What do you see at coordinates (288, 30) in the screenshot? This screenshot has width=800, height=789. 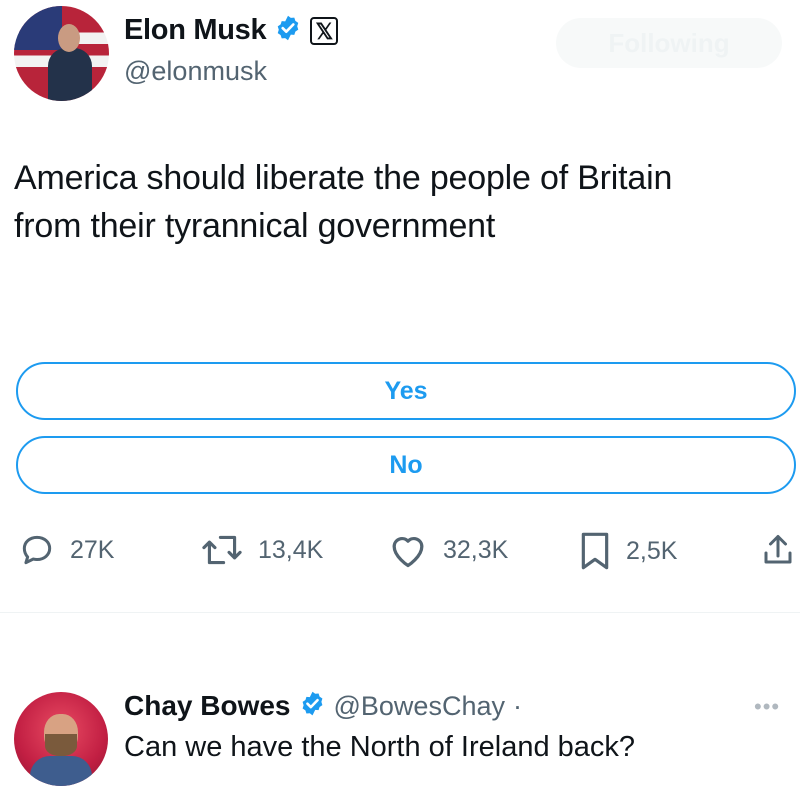 I see `verified-badge-icon` at bounding box center [288, 30].